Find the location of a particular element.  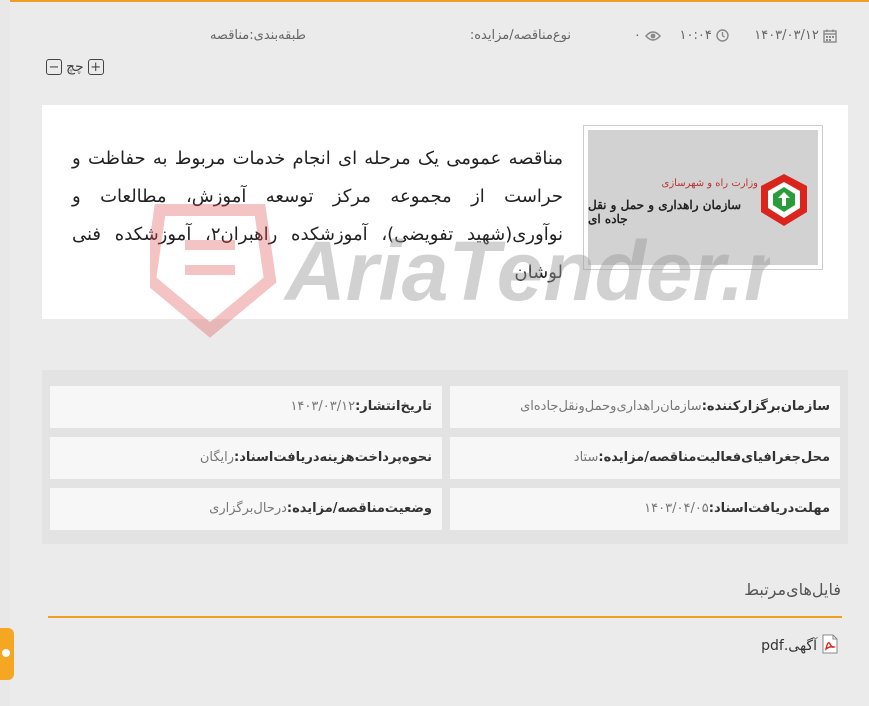

detail-deadline: مهلت‌دریافت‌اسناد:۱۴۰۳/۰۴/۰۵ is located at coordinates (645, 509).